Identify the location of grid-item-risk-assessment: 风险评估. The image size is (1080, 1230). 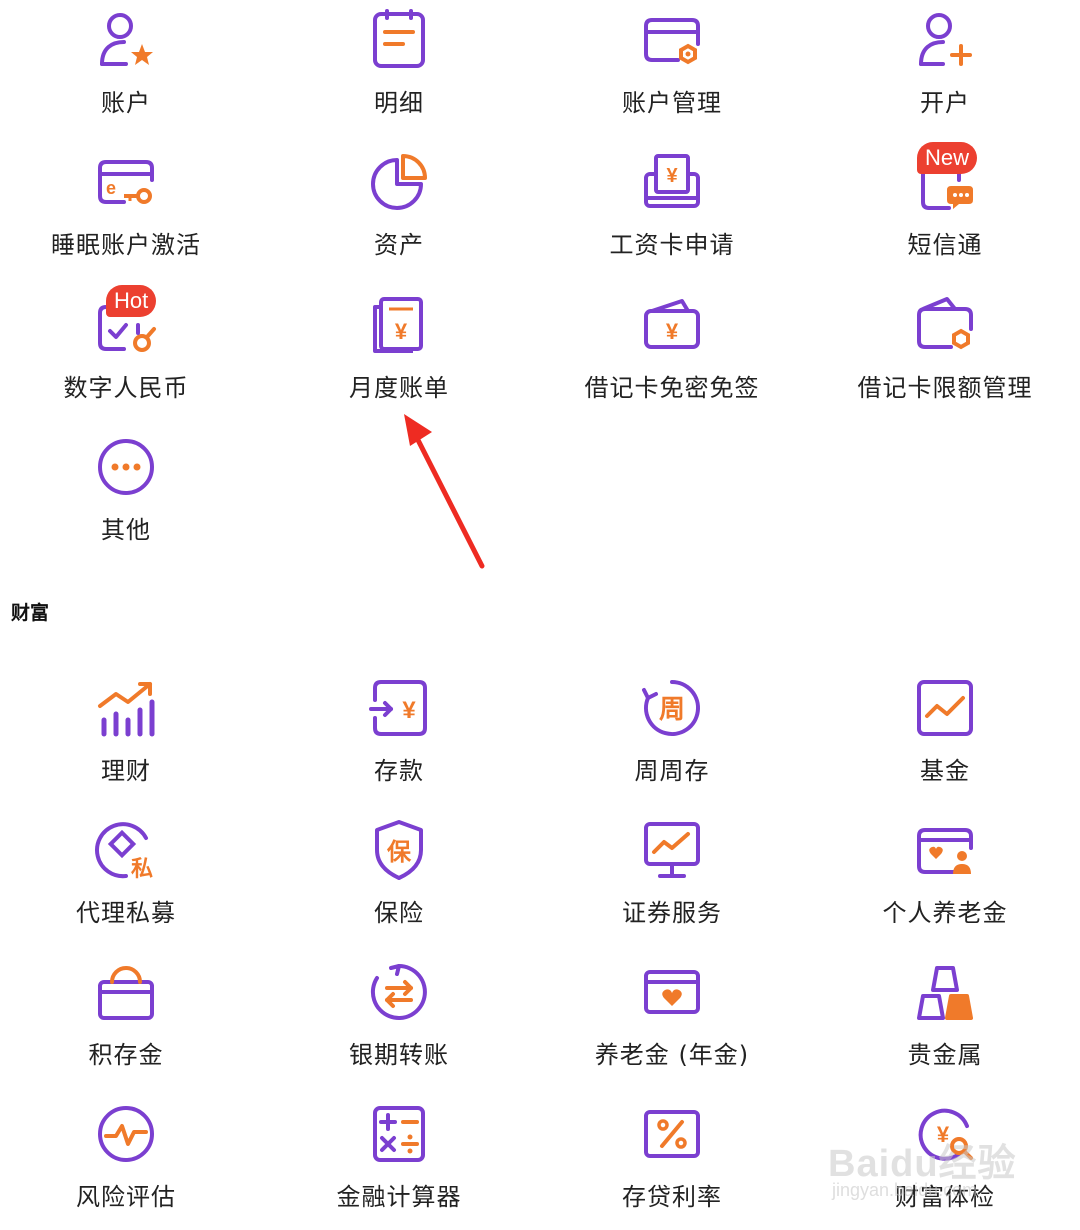
(126, 1165).